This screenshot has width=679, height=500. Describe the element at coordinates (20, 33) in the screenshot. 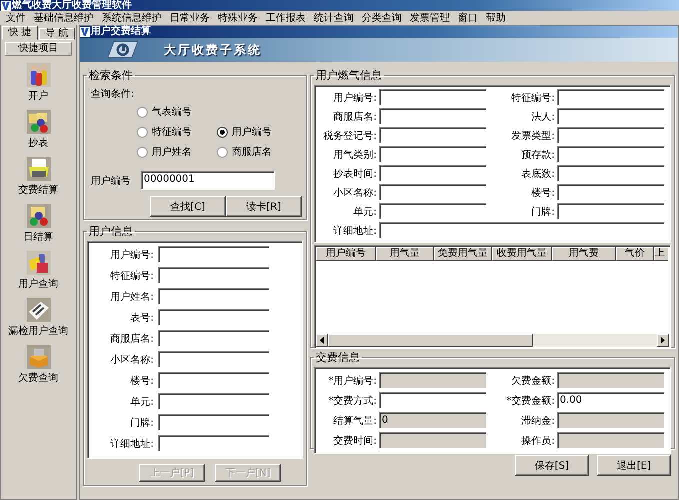

I see `sidebar-tab: 快 捷` at that location.